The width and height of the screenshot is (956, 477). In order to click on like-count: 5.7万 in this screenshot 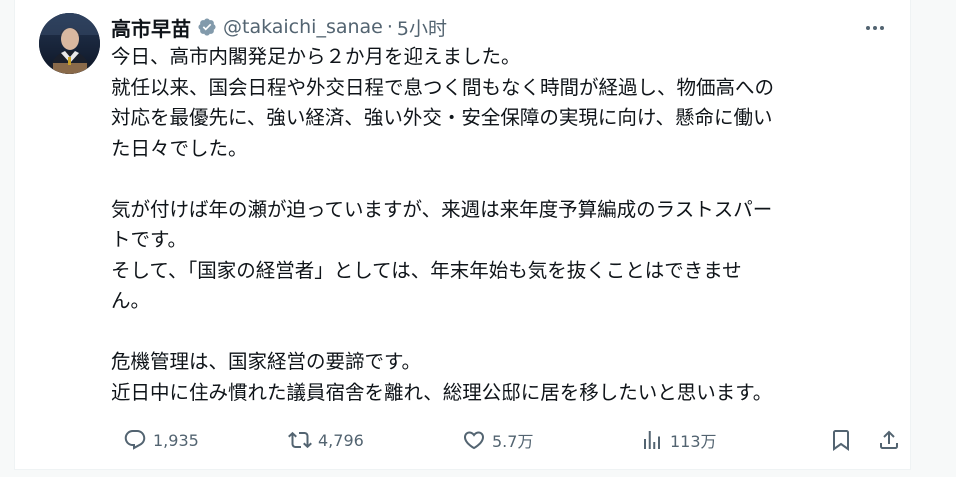, I will do `click(513, 441)`.